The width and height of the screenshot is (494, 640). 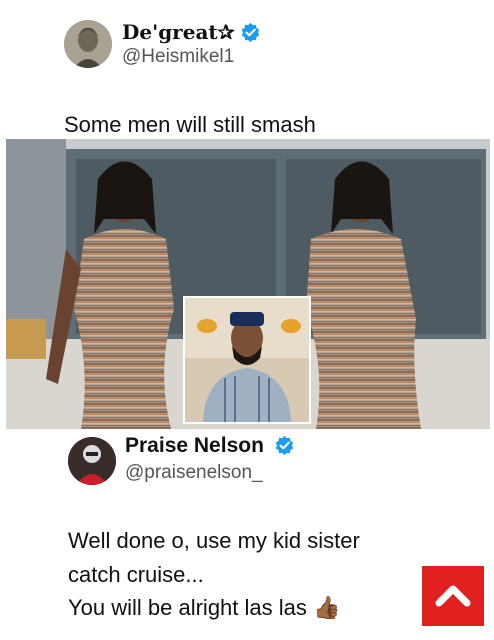 I want to click on reply-tweet-line-1: Well done o, use my kid sister, so click(x=214, y=540).